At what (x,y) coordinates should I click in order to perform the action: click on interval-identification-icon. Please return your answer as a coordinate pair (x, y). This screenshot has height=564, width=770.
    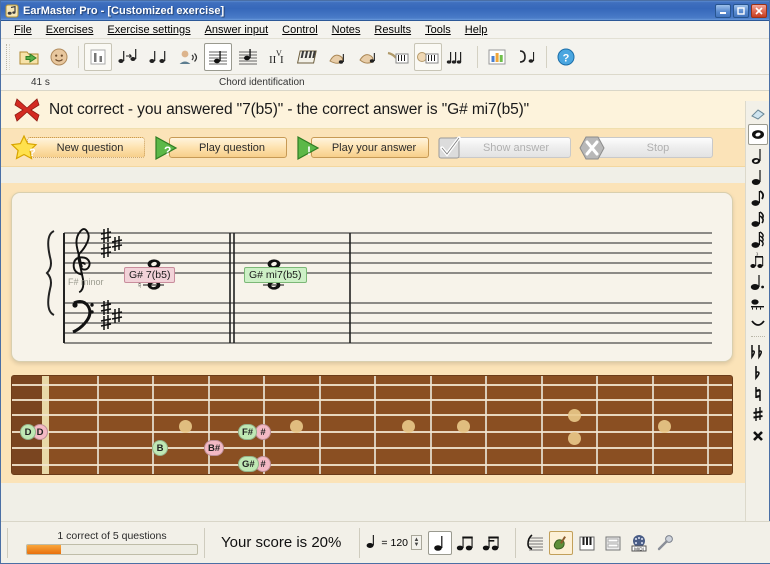
    Looking at the image, I should click on (128, 57).